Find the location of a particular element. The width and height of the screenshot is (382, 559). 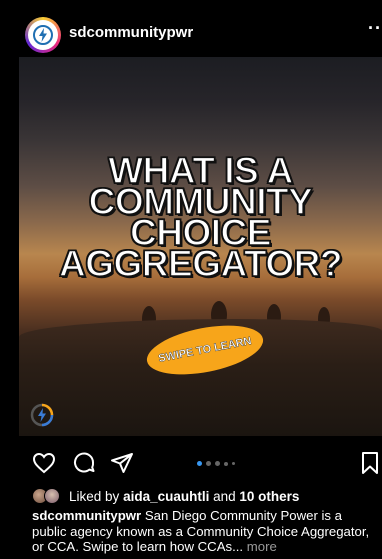

liker-avatars is located at coordinates (48, 496).